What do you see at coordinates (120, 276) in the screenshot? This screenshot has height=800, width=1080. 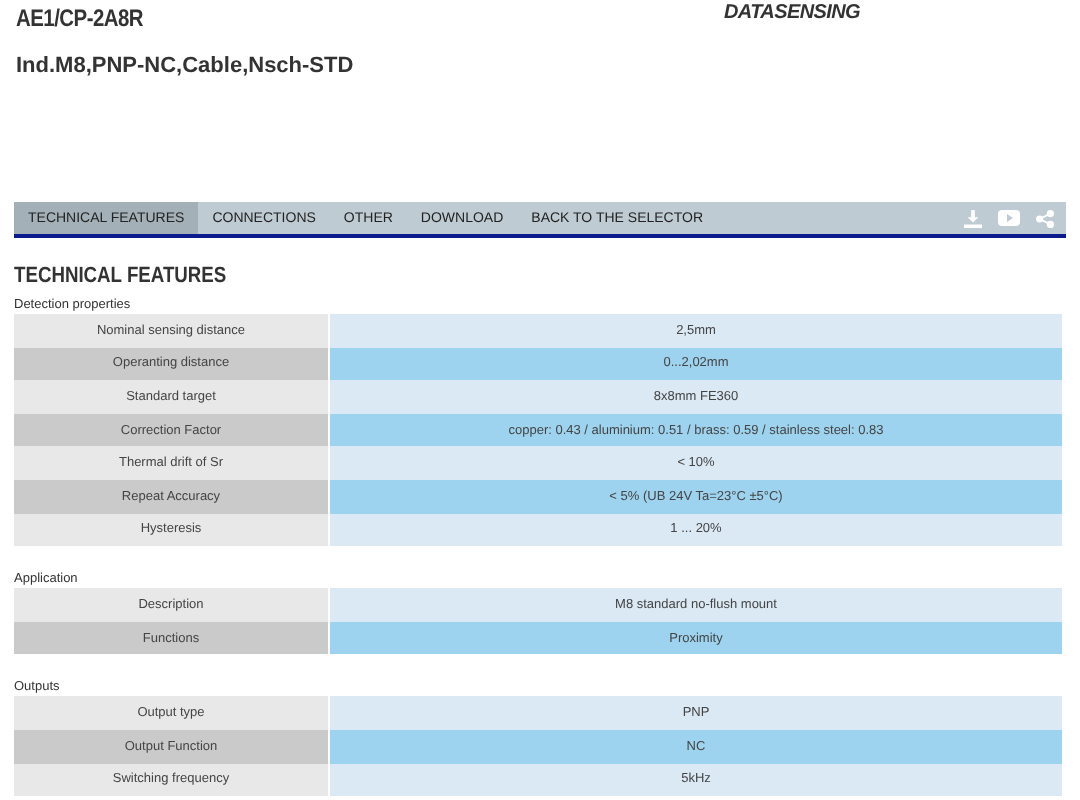 I see `section-heading: TECHNICAL FEATURES` at bounding box center [120, 276].